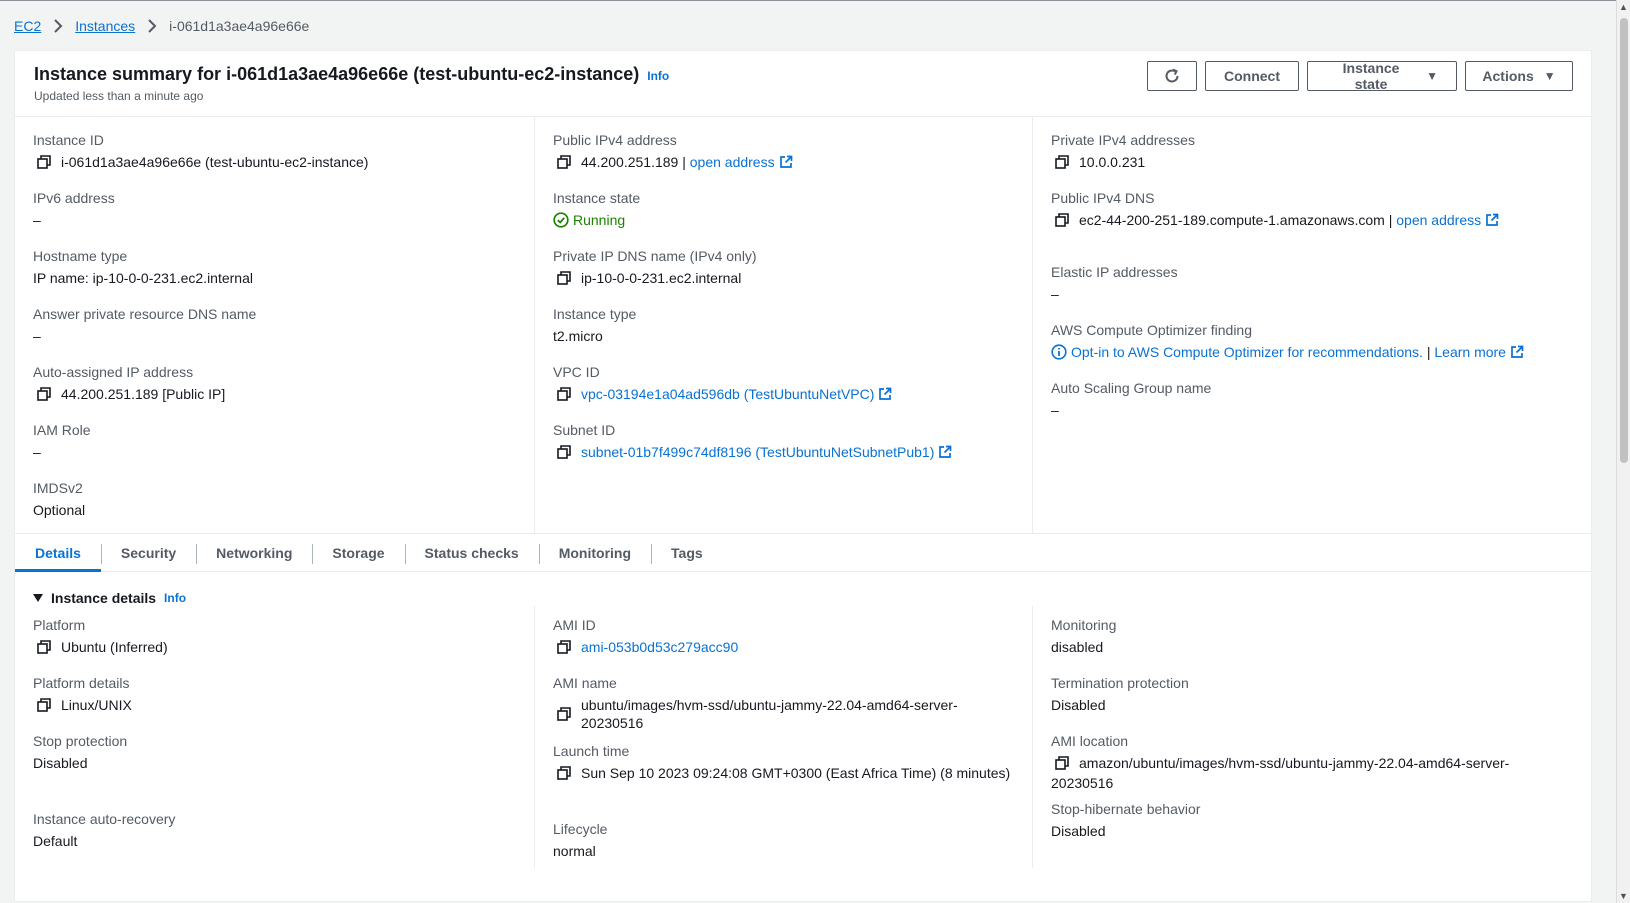 The image size is (1630, 903). Describe the element at coordinates (239, 26) in the screenshot. I see `breadcrumb-current: i-061d1a3ae4a96e66e` at that location.